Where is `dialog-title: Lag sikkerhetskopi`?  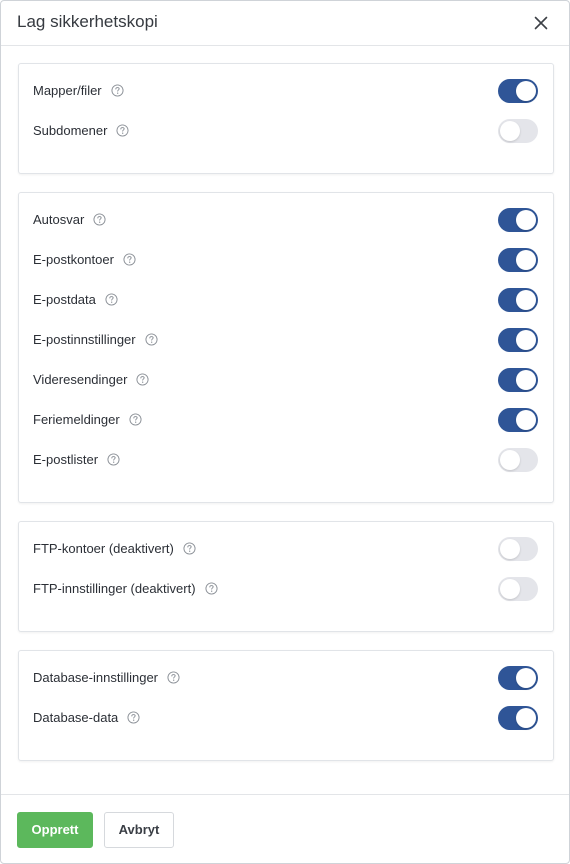 dialog-title: Lag sikkerhetskopi is located at coordinates (87, 21).